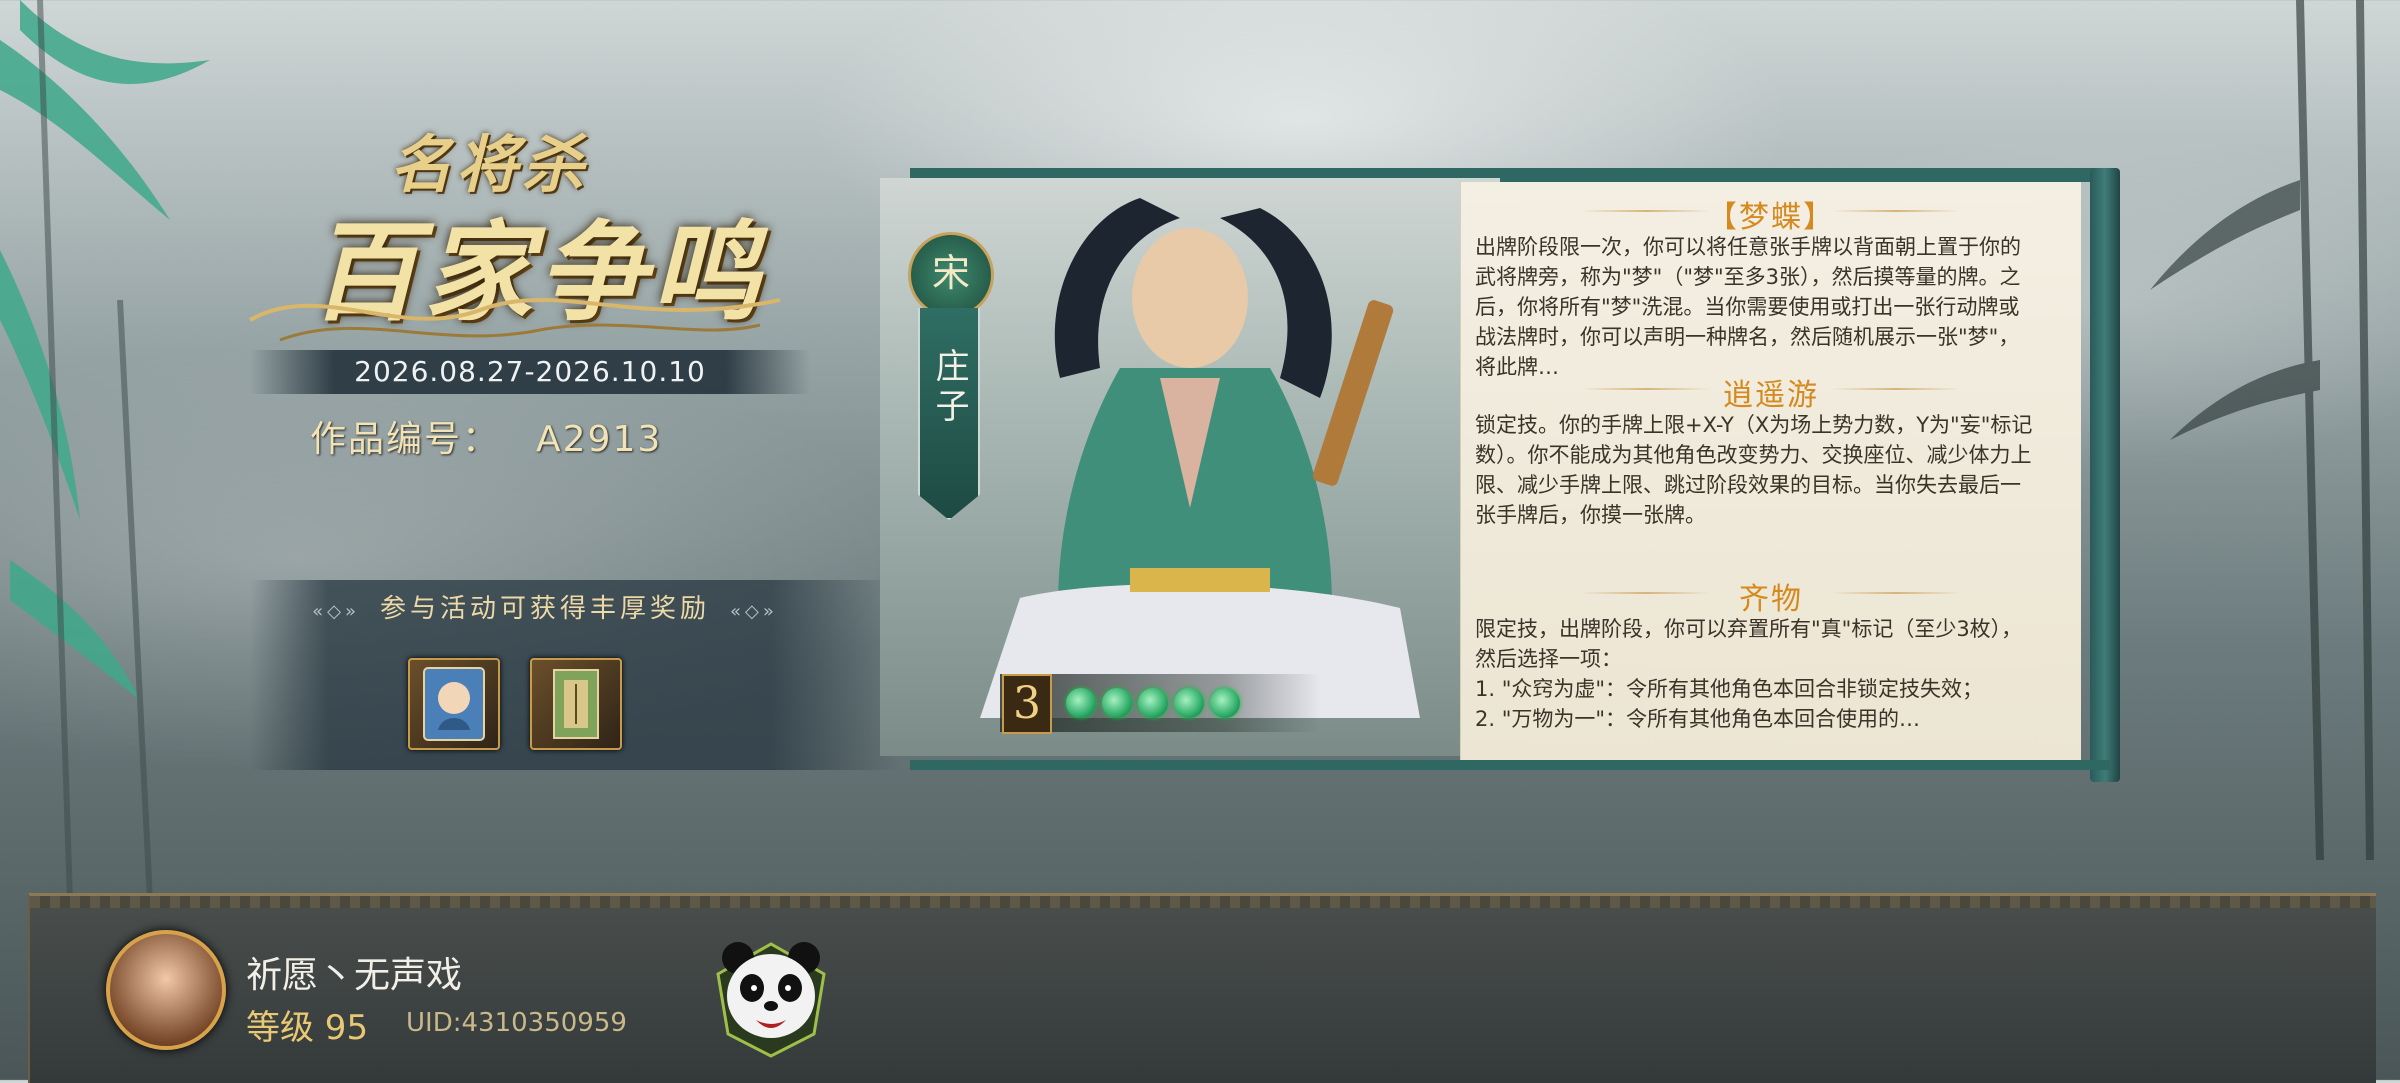  I want to click on reward-character-card, so click(454, 704).